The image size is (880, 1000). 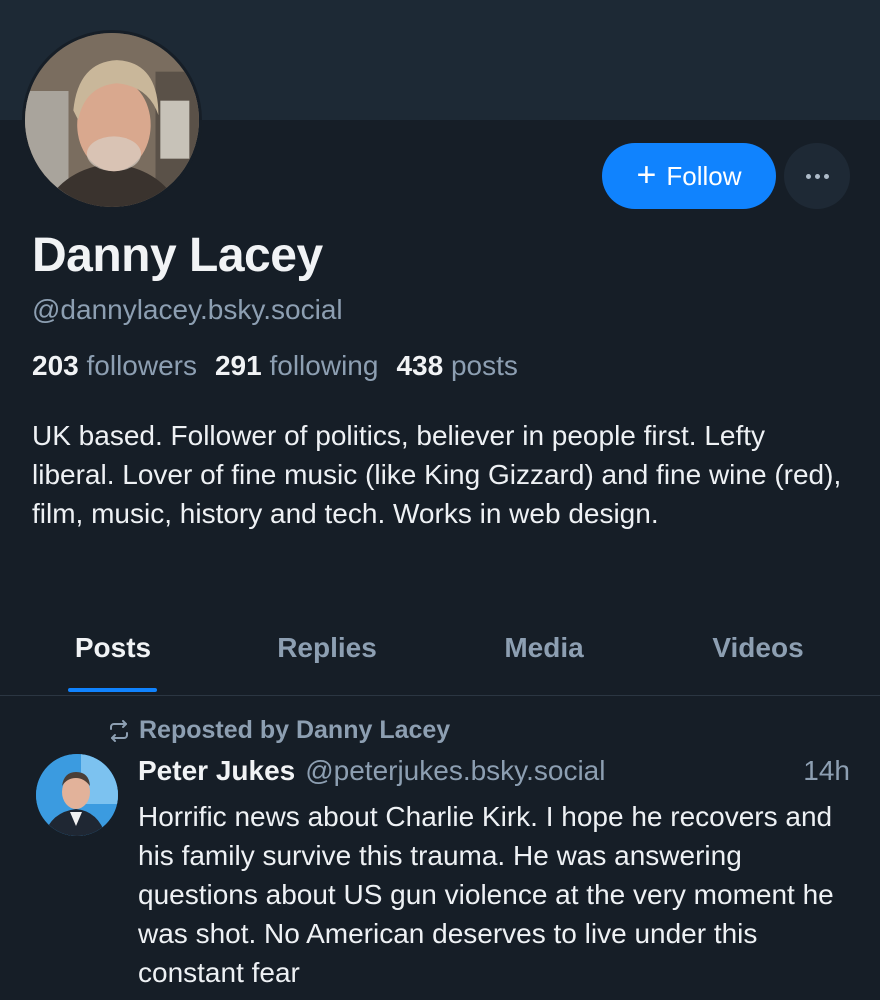 I want to click on profile-avatar, so click(x=112, y=120).